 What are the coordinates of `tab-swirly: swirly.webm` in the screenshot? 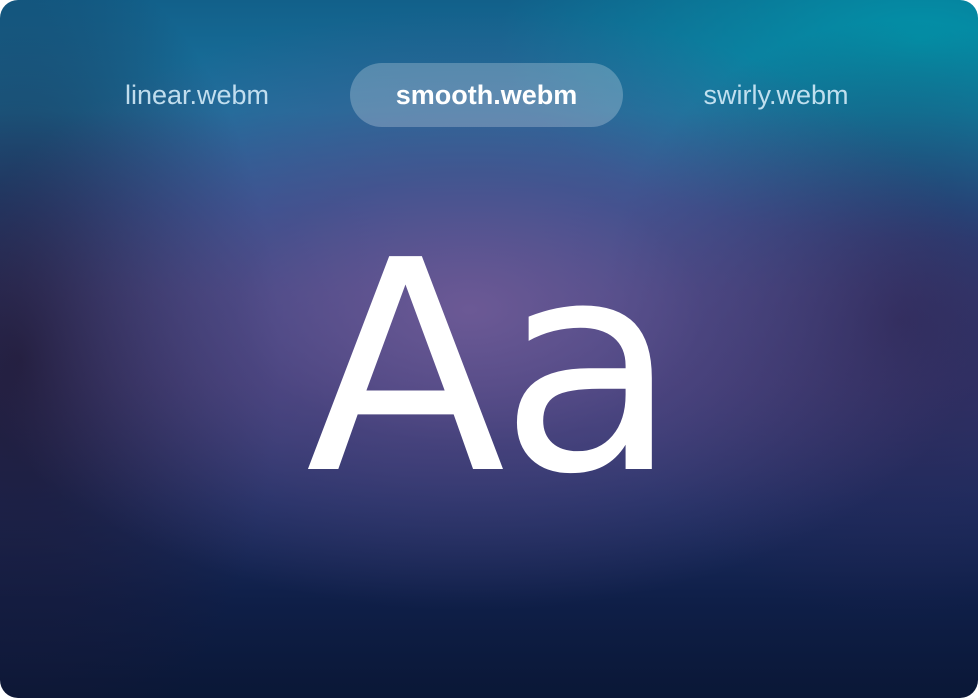 It's located at (776, 95).